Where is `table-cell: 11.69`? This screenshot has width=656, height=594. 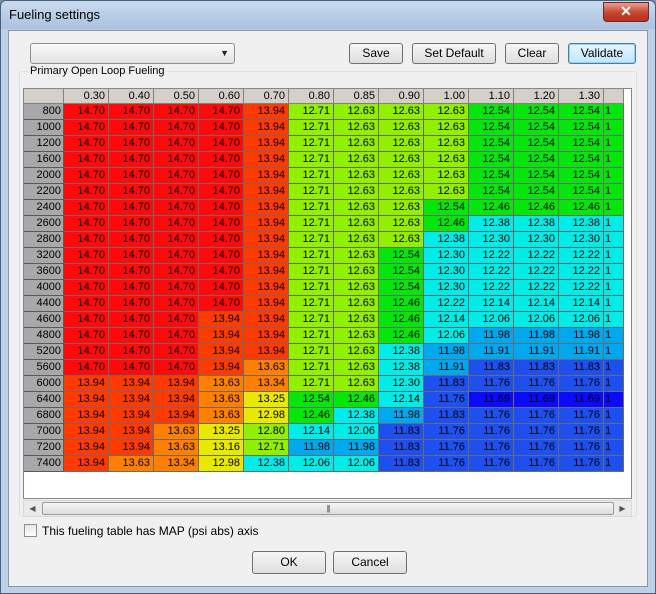 table-cell: 11.69 is located at coordinates (581, 400).